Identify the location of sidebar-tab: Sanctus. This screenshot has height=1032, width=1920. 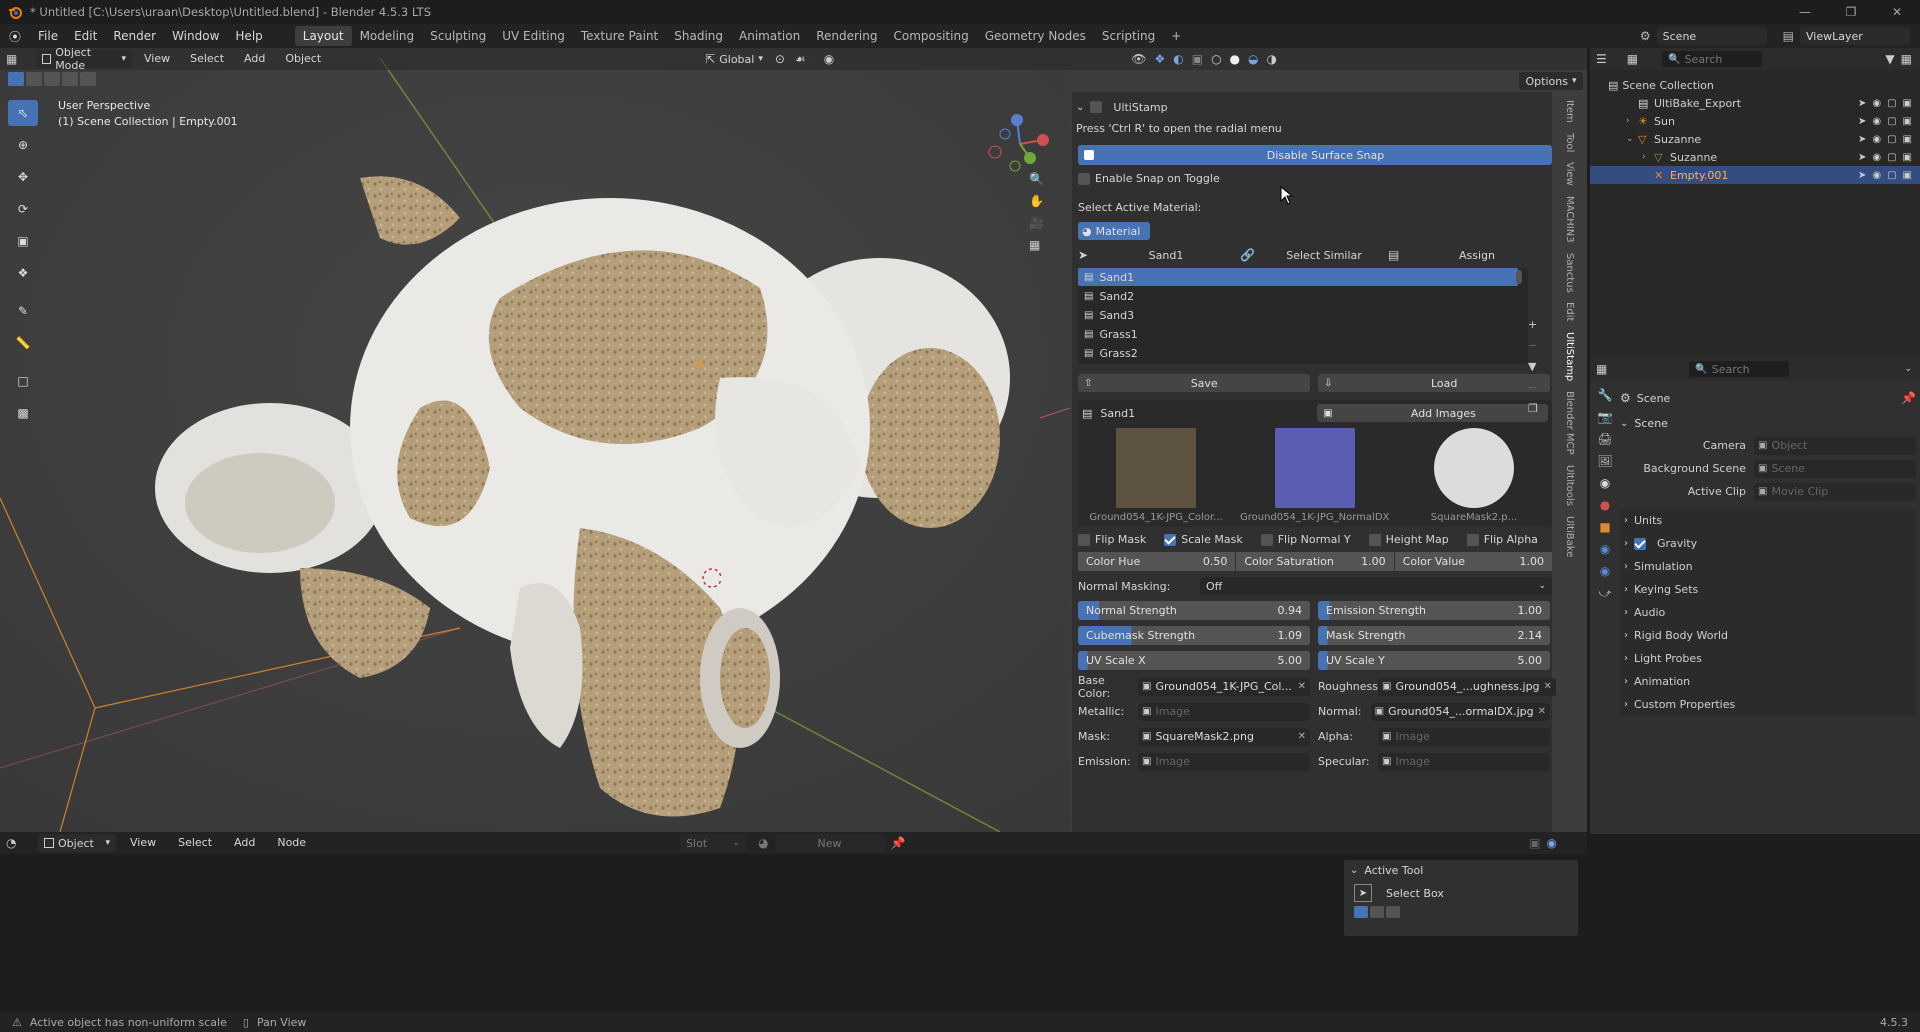
(1566, 273).